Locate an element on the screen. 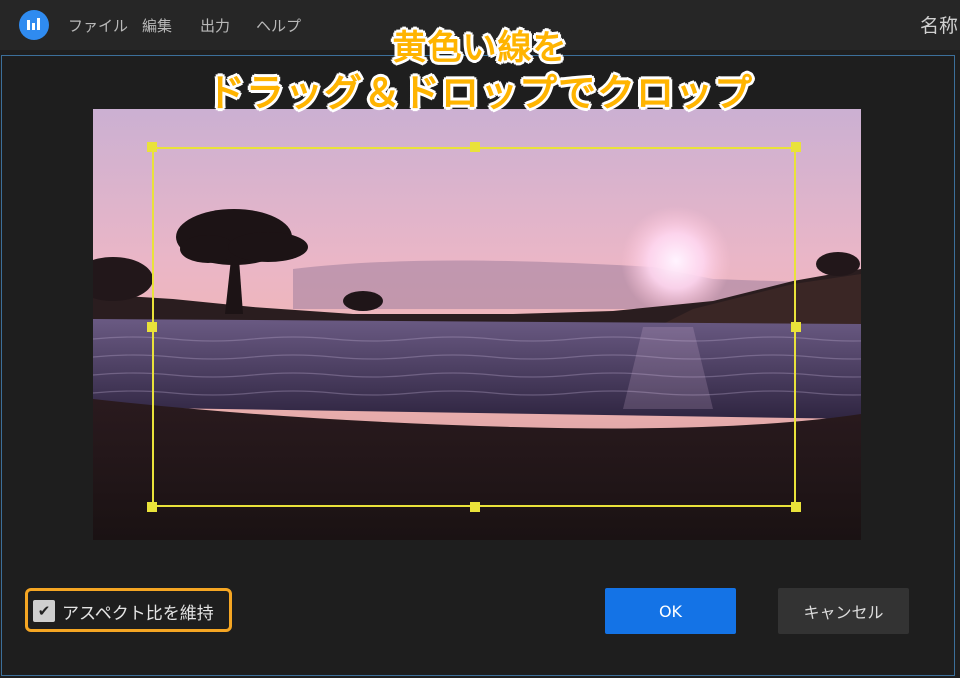 The image size is (960, 678). aspect-checkbox: ✔ is located at coordinates (44, 611).